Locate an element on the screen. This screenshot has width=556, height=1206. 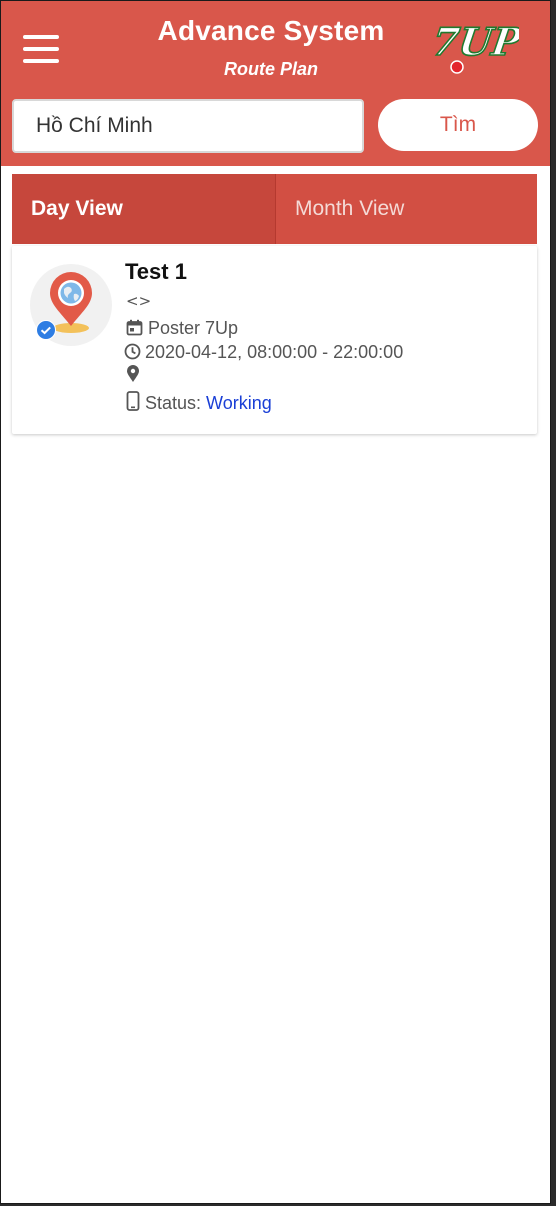
menu-button is located at coordinates (41, 49).